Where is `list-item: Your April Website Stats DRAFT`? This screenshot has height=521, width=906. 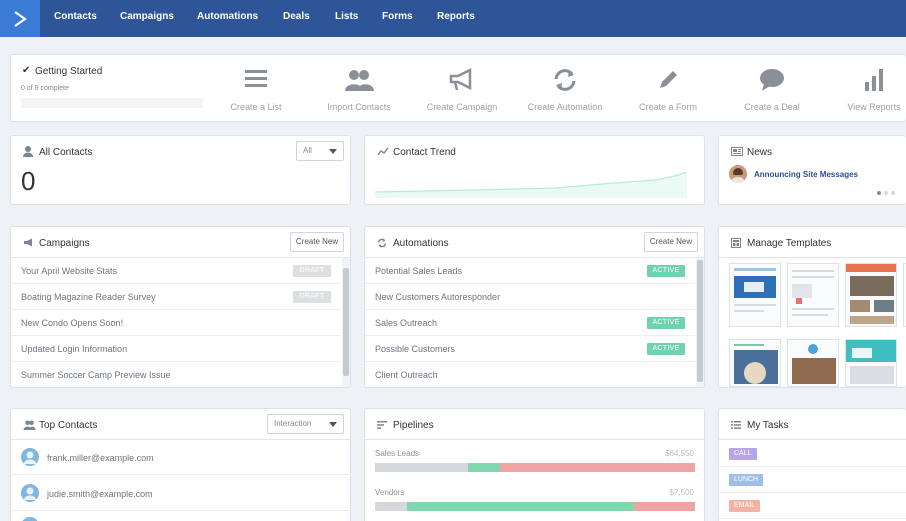
list-item: Your April Website Stats DRAFT is located at coordinates (176, 271).